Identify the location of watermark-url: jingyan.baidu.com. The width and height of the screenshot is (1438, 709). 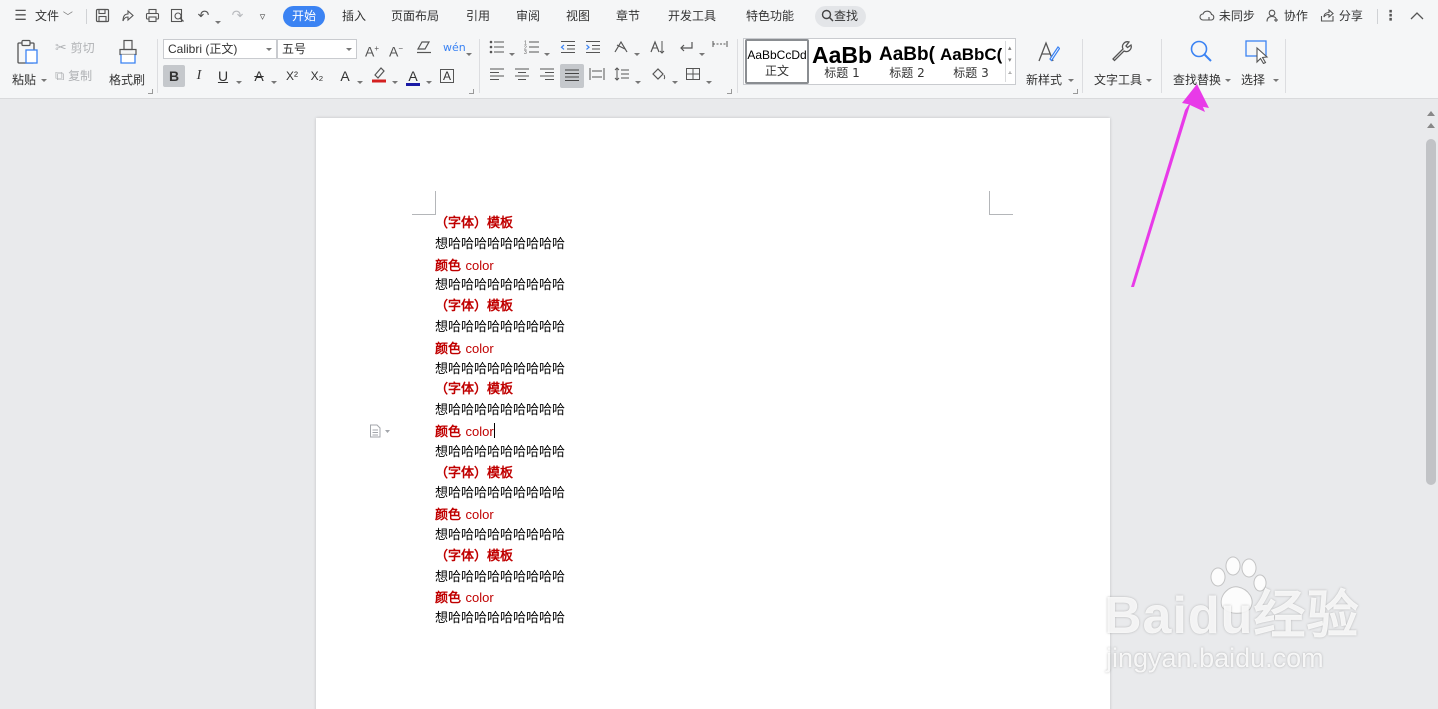
(1215, 658).